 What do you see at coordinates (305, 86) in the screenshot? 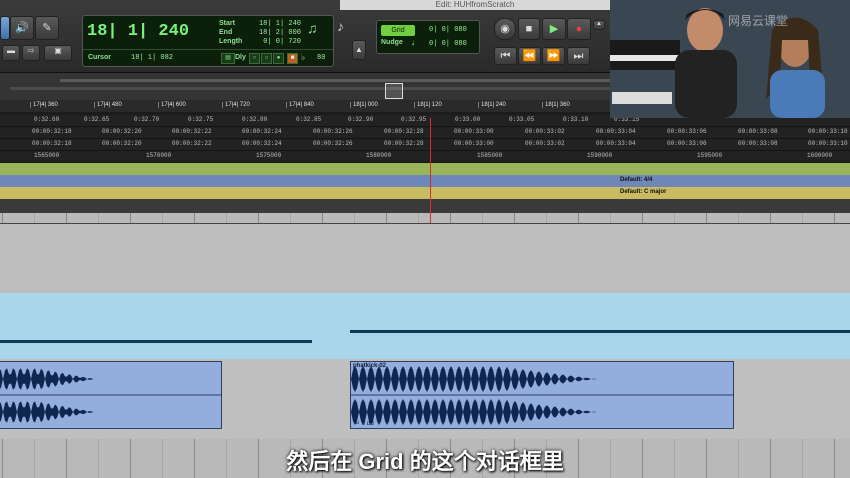
I see `universe-overview` at bounding box center [305, 86].